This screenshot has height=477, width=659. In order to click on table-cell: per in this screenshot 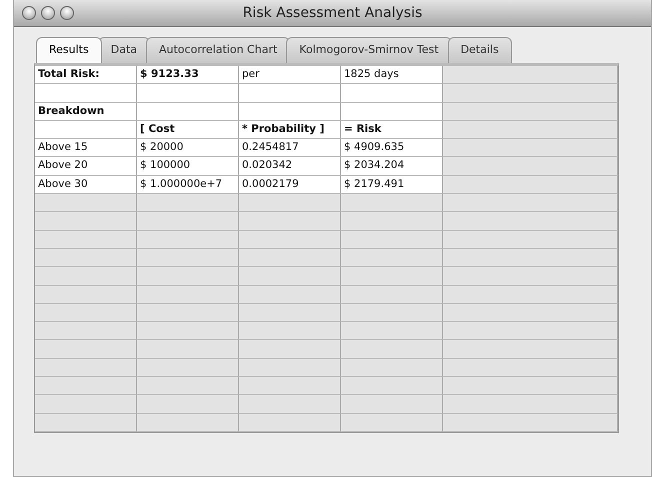, I will do `click(290, 75)`.